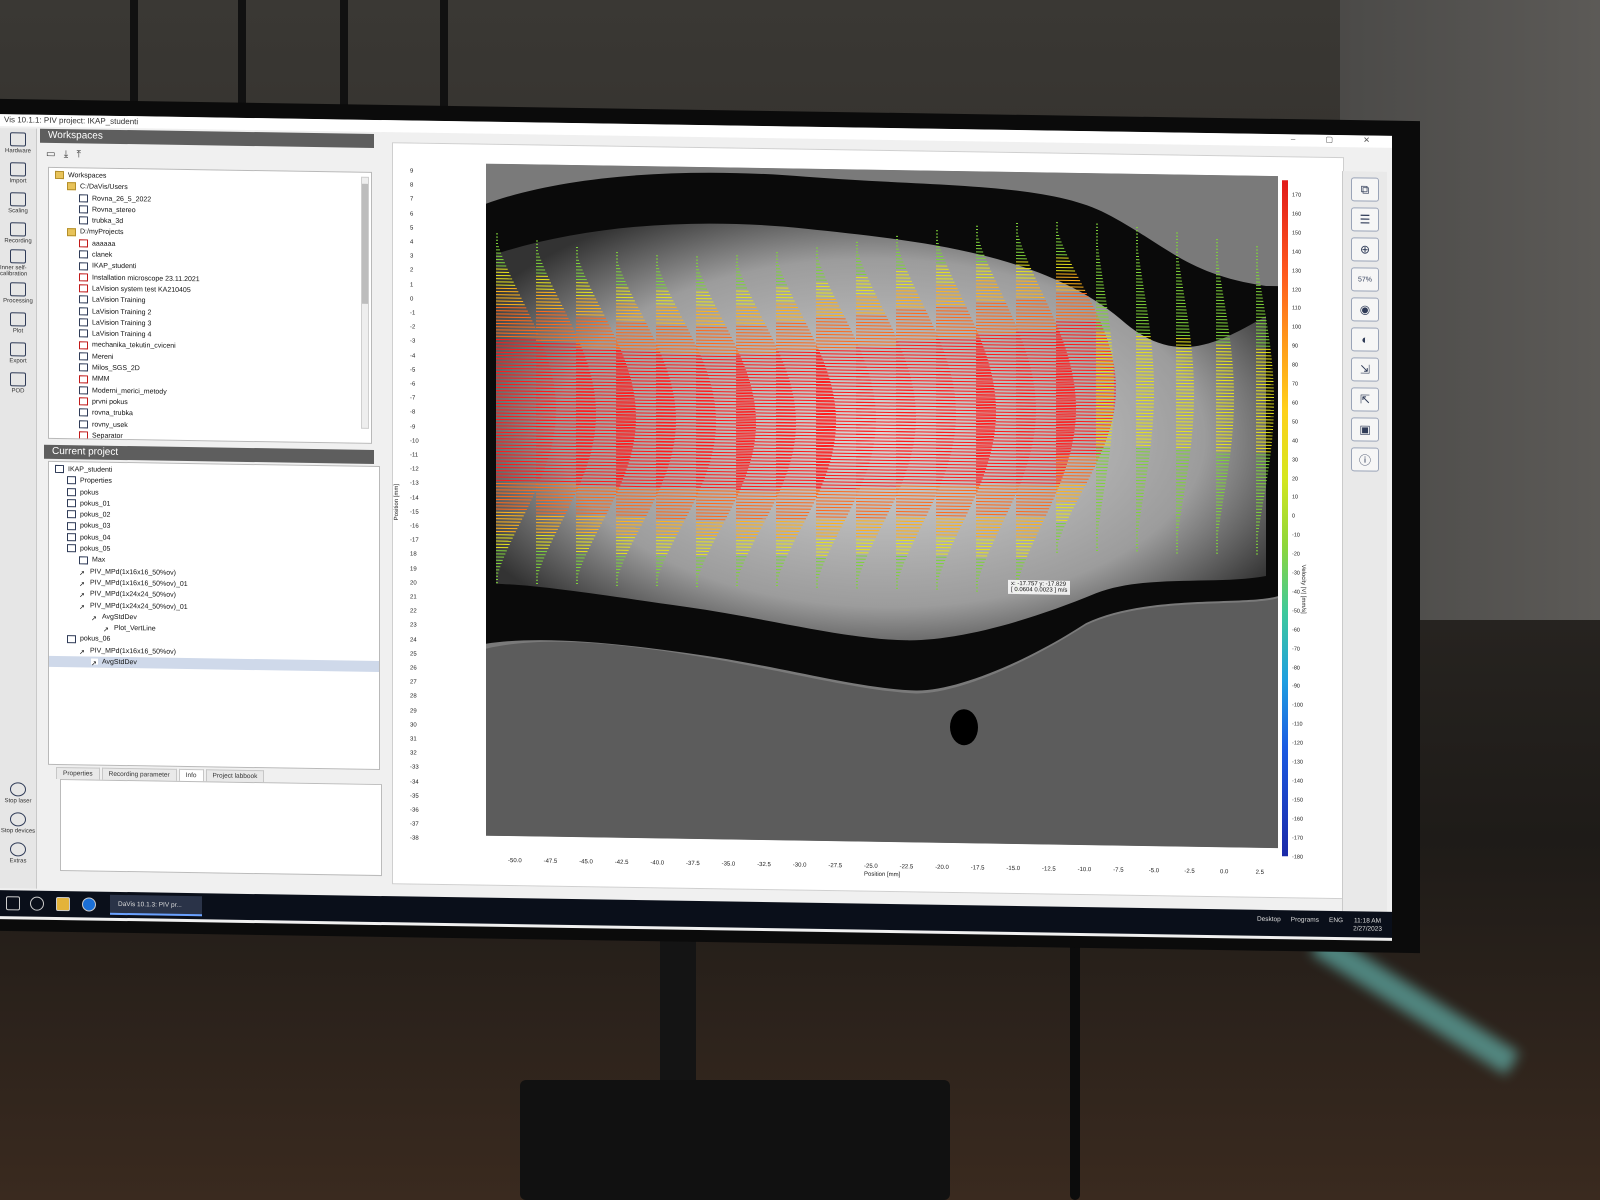 The height and width of the screenshot is (1200, 1600). I want to click on left-bottom-tool-2: Extras, so click(18, 853).